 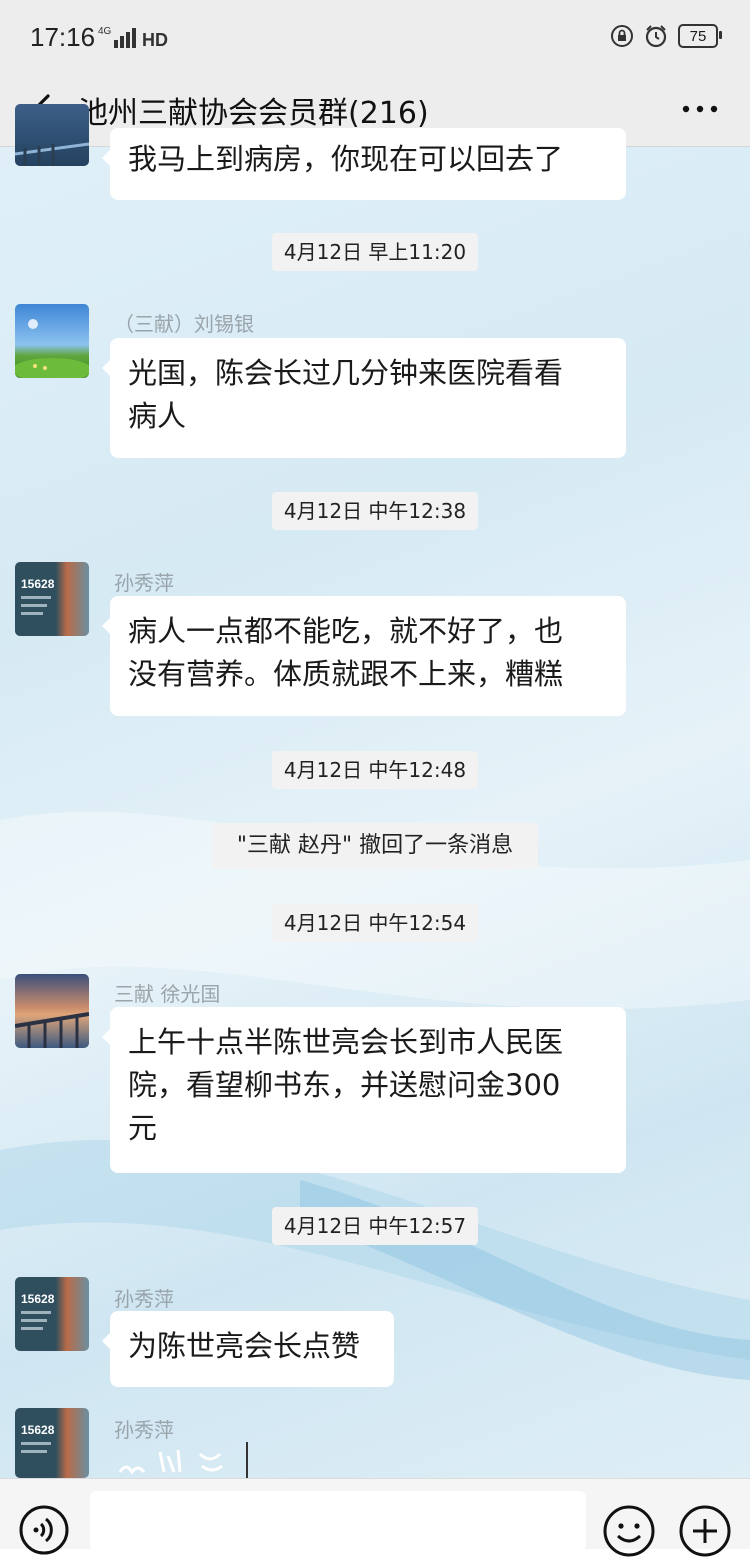 What do you see at coordinates (705, 1531) in the screenshot?
I see `plus-icon` at bounding box center [705, 1531].